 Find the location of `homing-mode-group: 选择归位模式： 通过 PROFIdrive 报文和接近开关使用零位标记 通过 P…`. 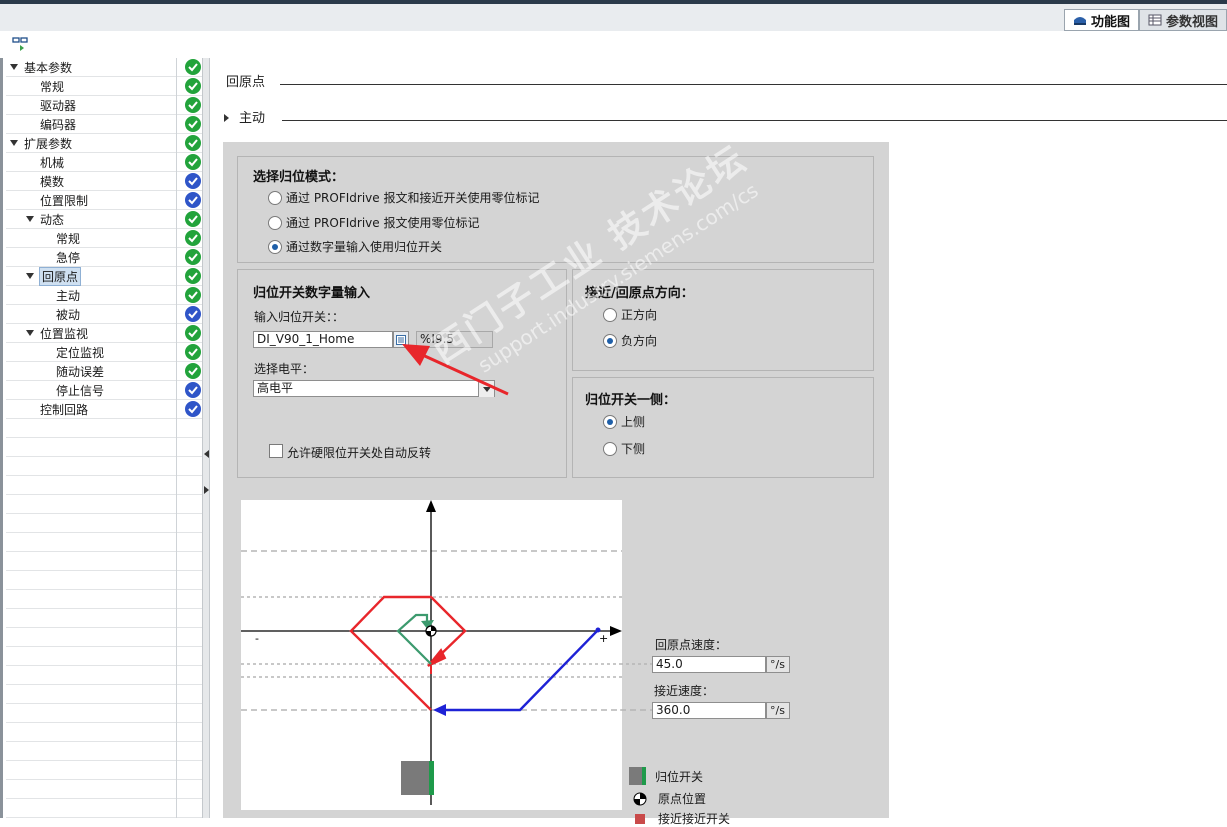

homing-mode-group: 选择归位模式： 通过 PROFIdrive 报文和接近开关使用零位标记 通过 P… is located at coordinates (555, 209).